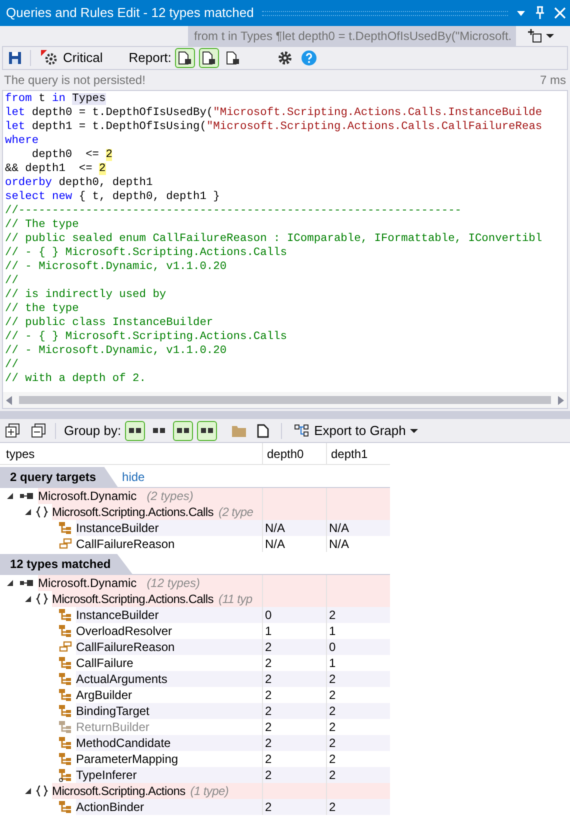 Image resolution: width=570 pixels, height=827 pixels. I want to click on horizontal-scrollbar, so click(285, 400).